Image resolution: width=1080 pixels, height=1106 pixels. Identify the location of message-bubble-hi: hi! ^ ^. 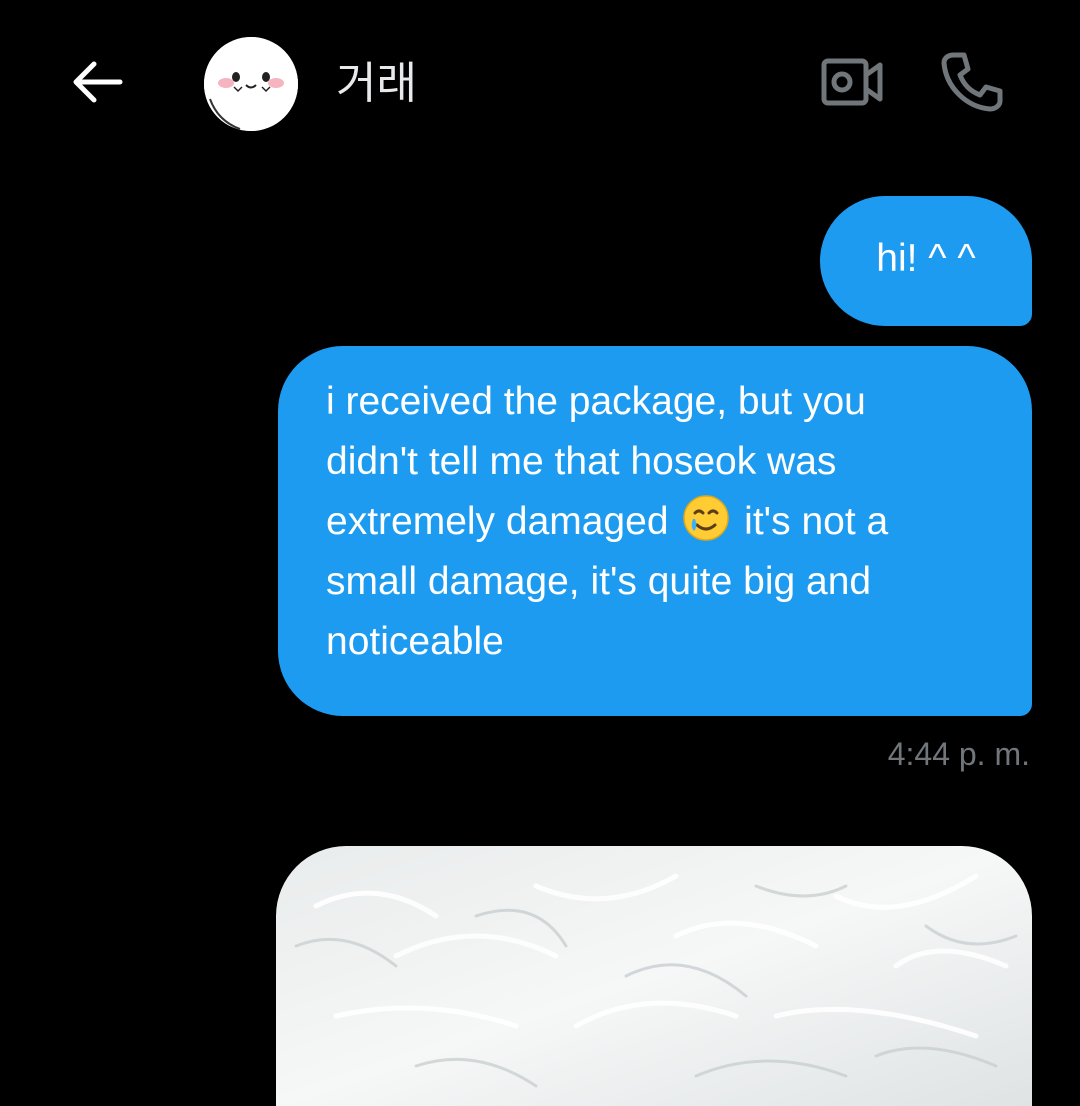
(926, 261).